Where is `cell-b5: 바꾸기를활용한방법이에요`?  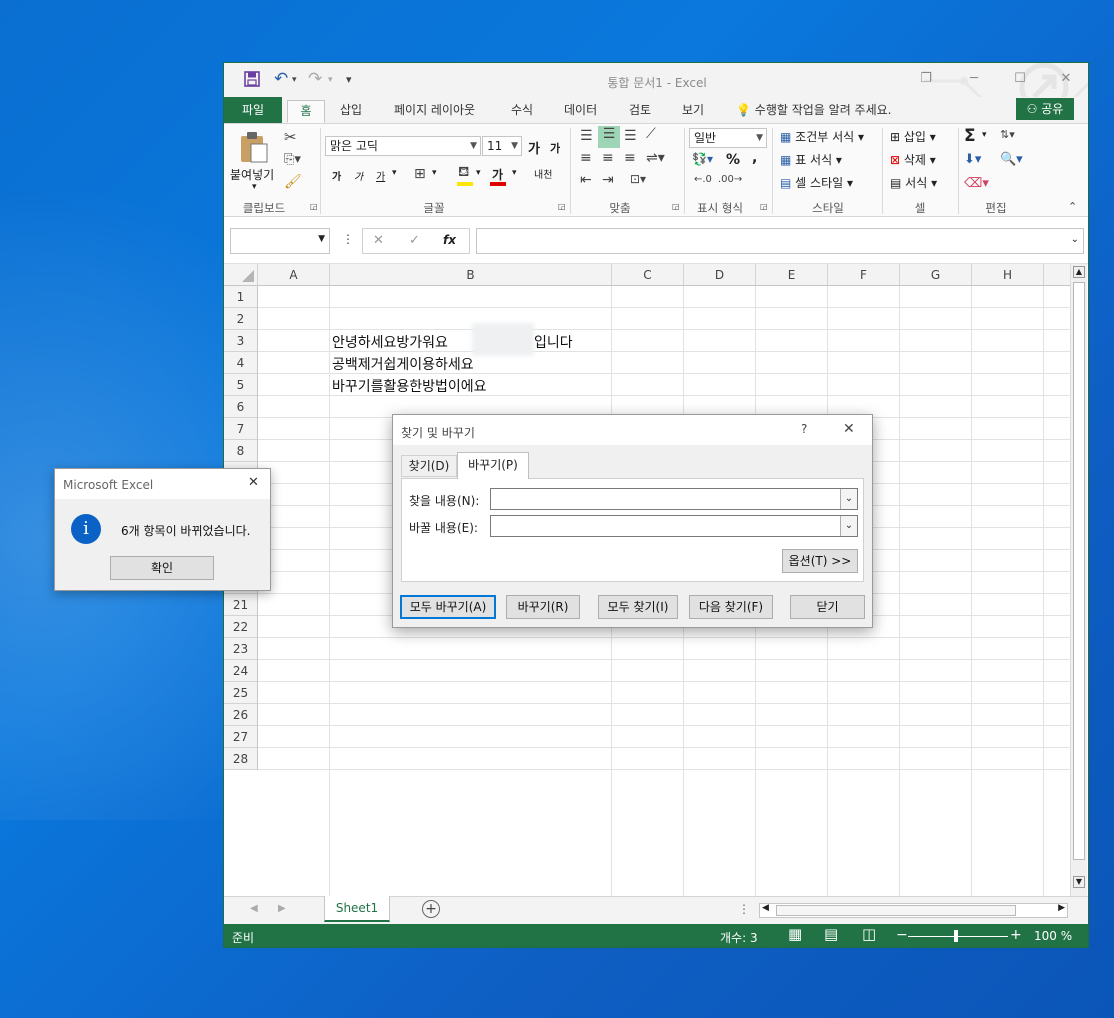
cell-b5: 바꾸기를활용한방법이에요 is located at coordinates (409, 386).